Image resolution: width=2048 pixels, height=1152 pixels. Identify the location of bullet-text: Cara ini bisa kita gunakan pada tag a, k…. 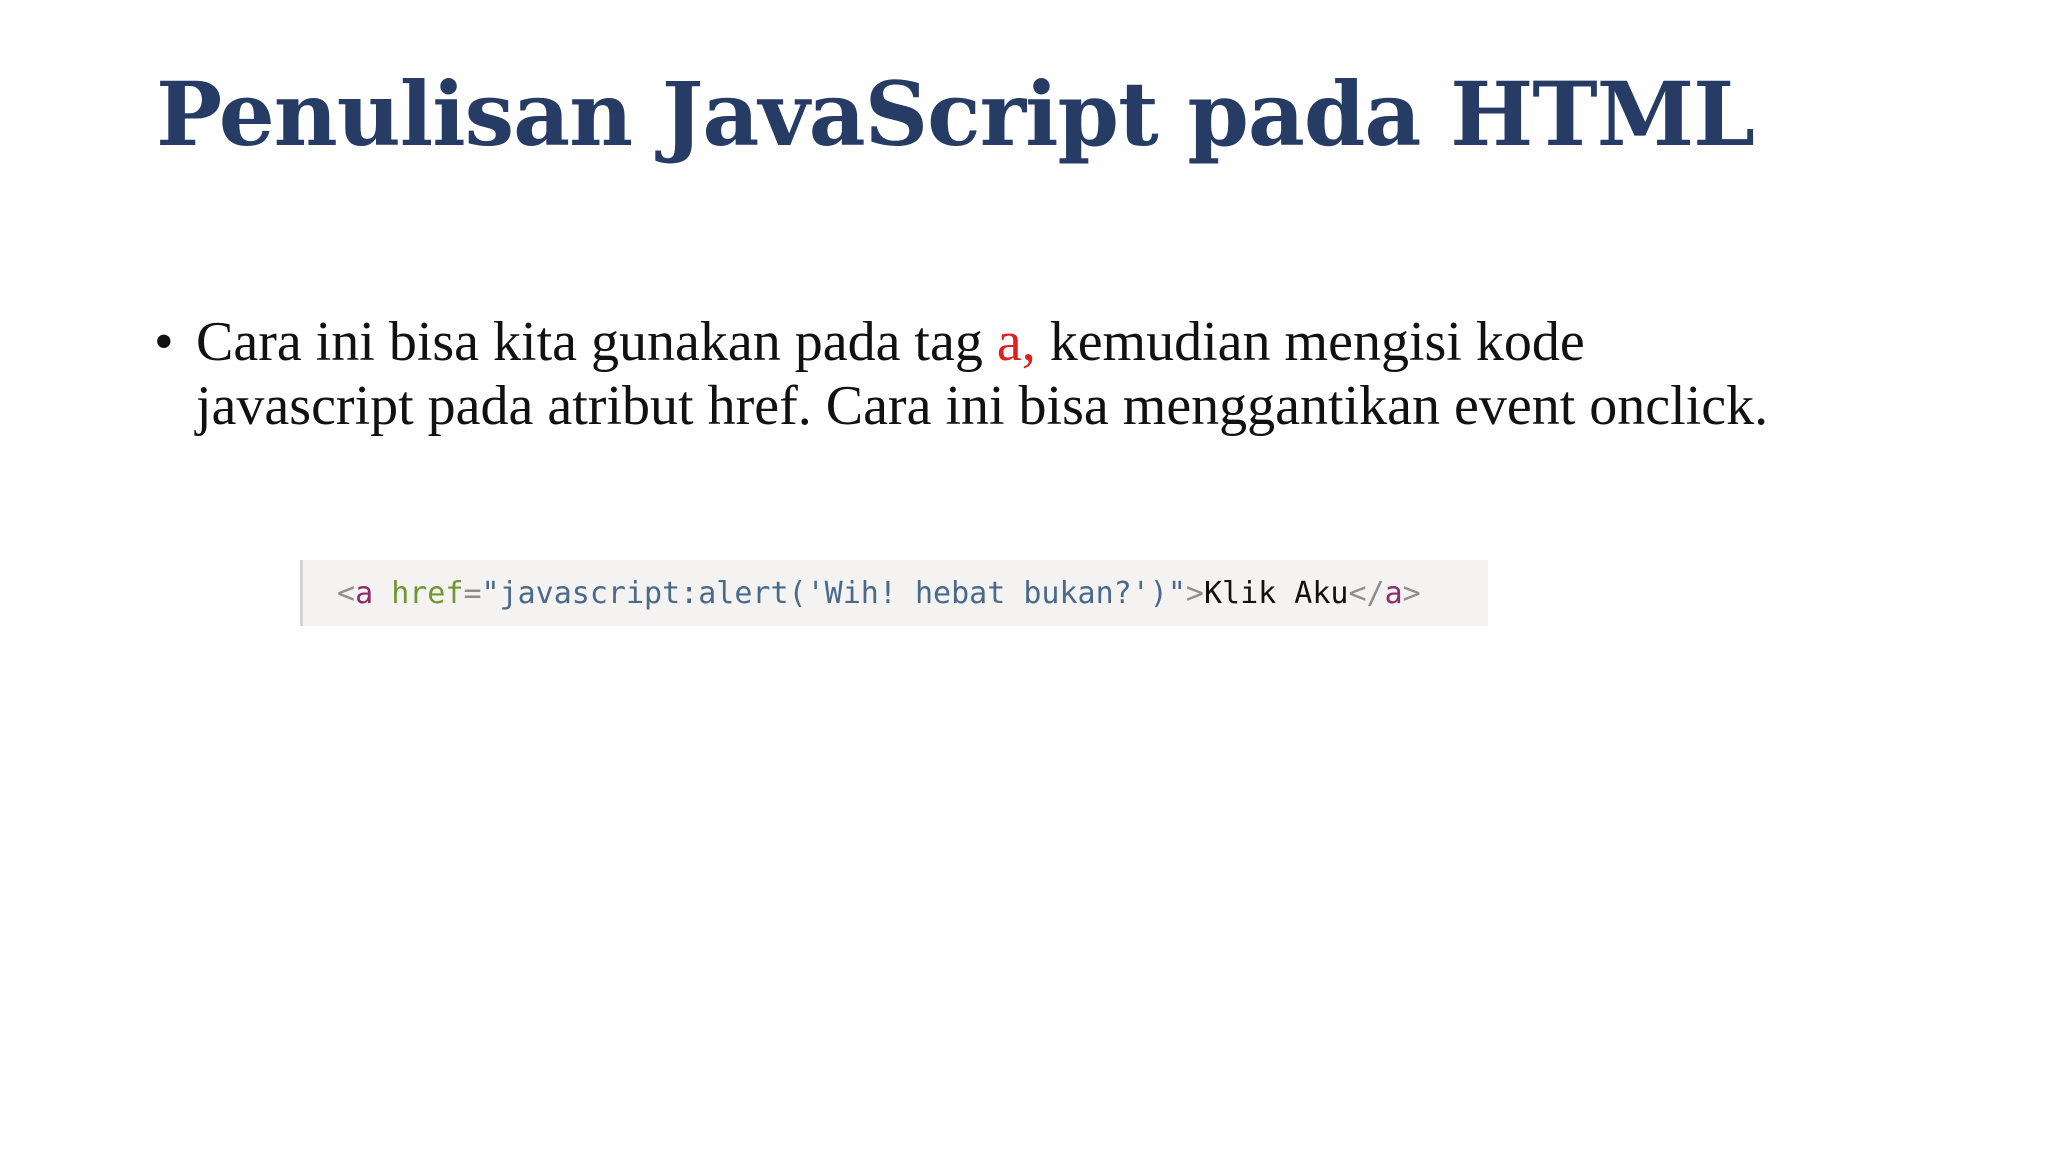
(996, 374).